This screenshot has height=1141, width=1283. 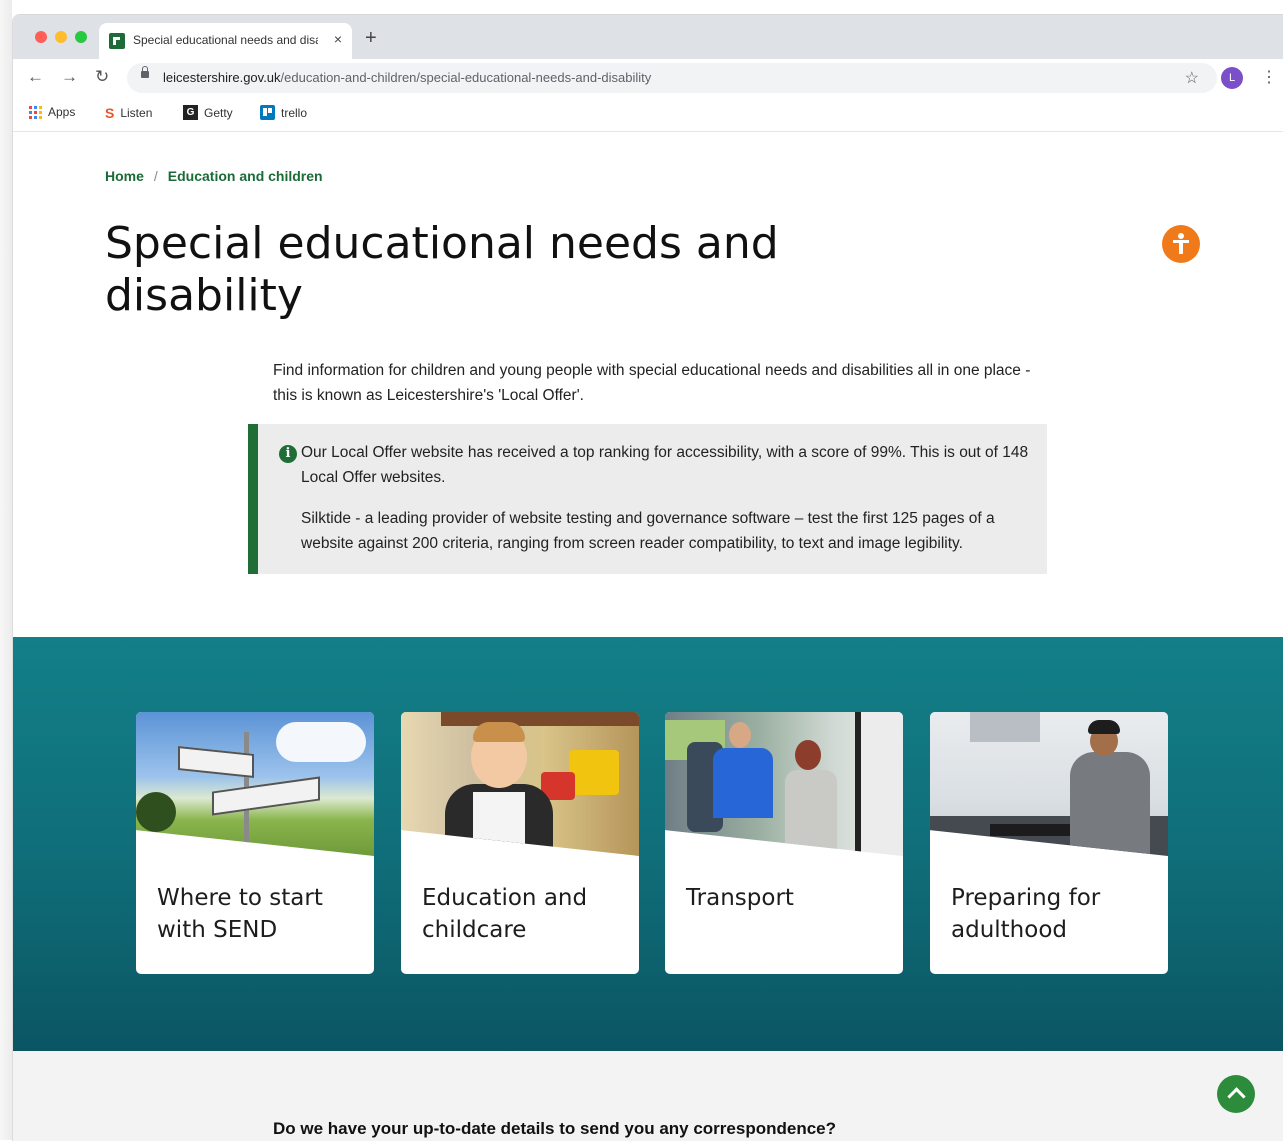 I want to click on site-favicon-icon, so click(x=117, y=41).